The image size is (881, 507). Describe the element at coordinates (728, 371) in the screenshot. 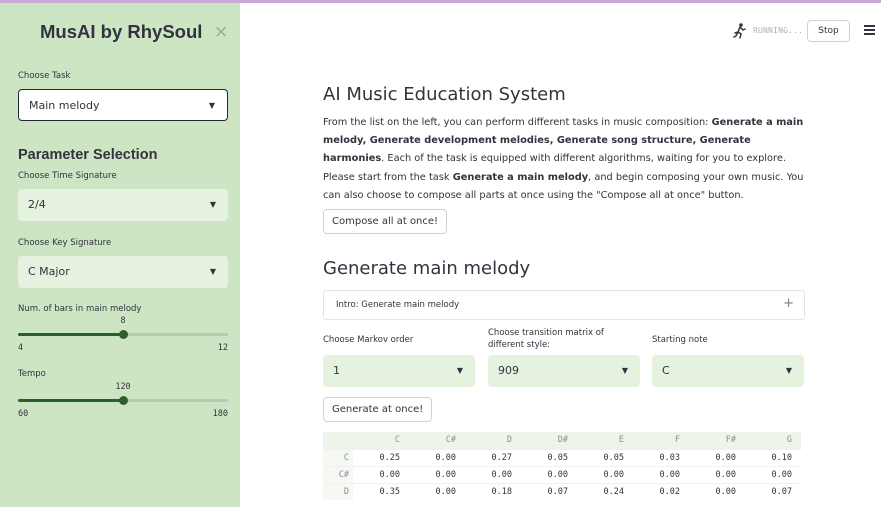

I see `starting-note-select: C ▼` at that location.